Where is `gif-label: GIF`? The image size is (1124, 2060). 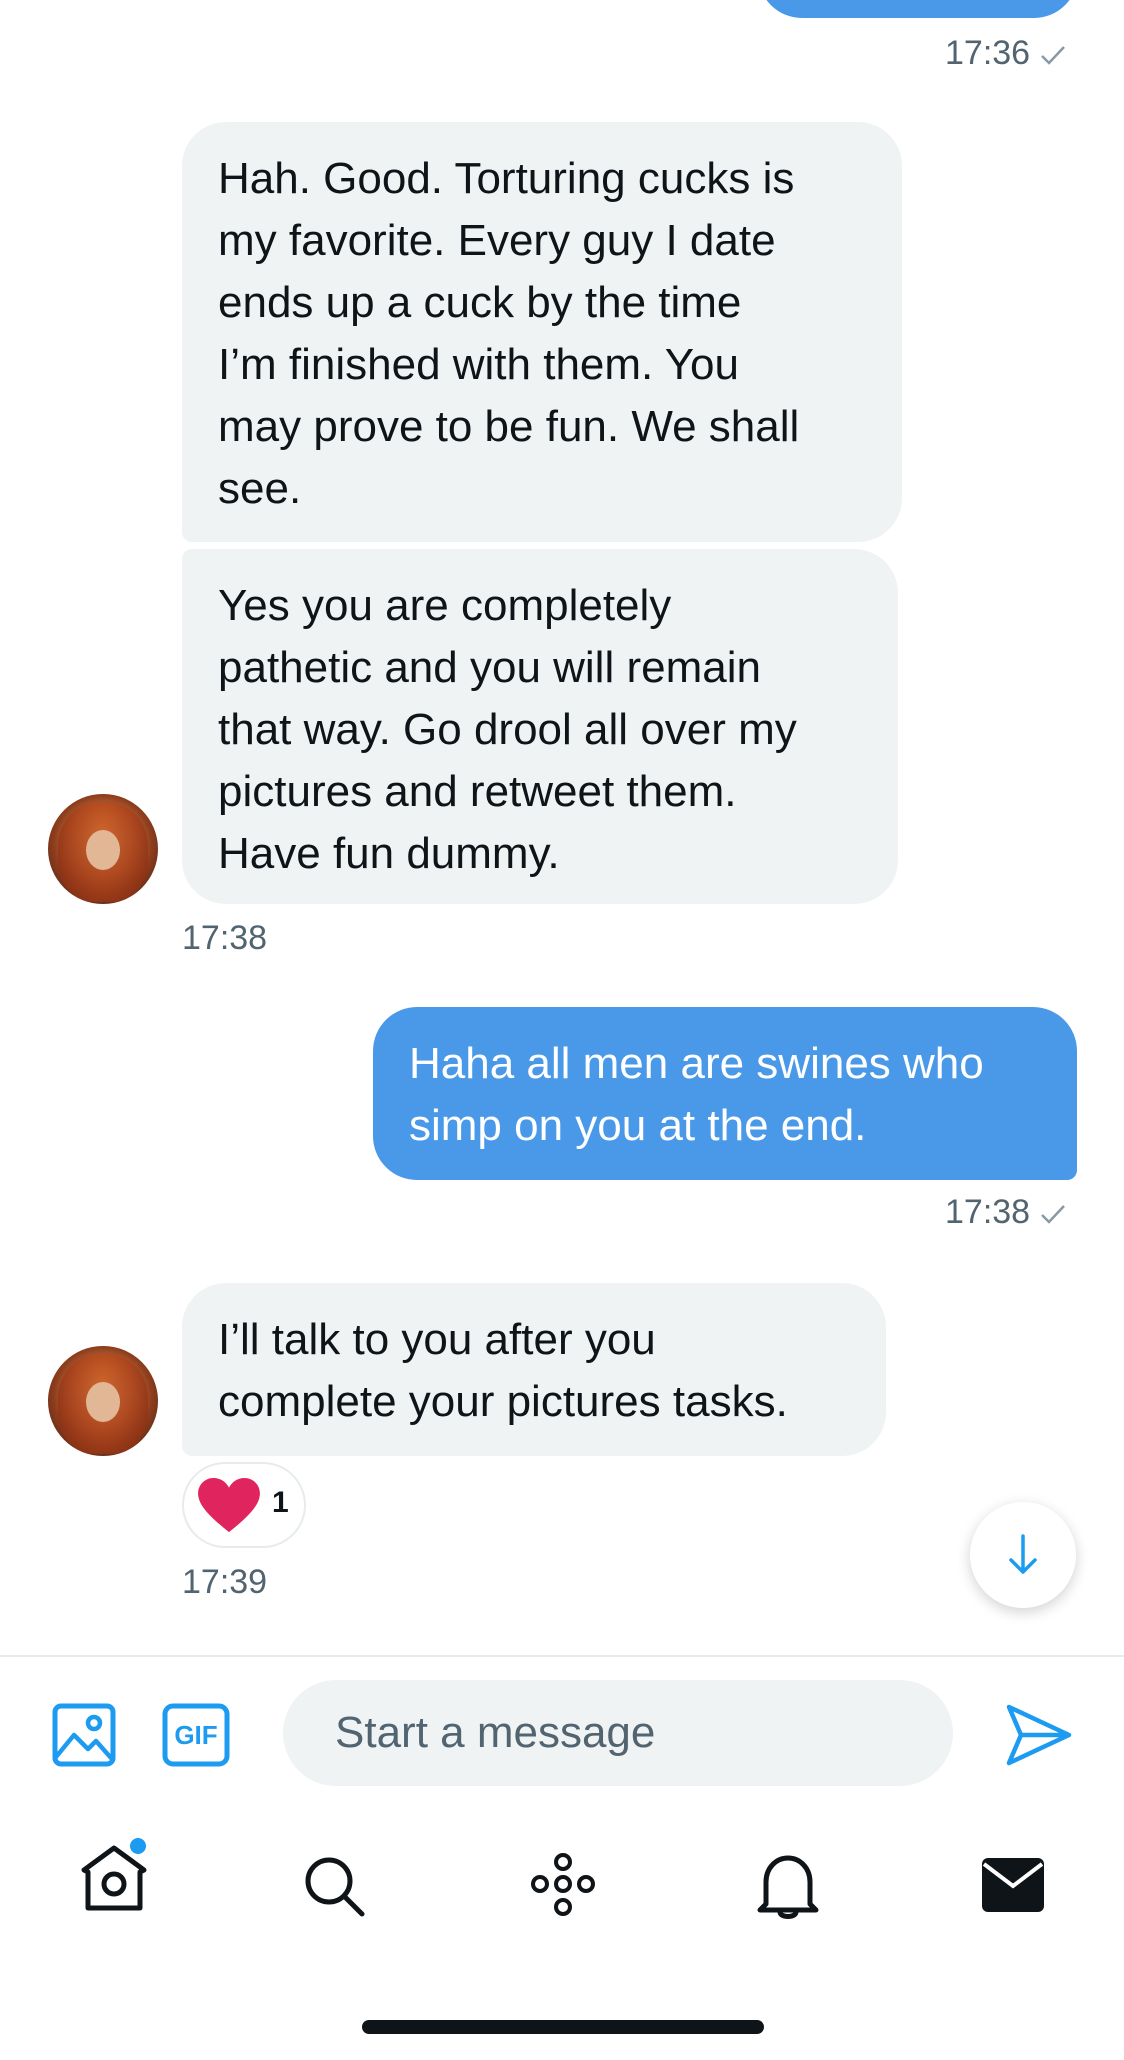
gif-label: GIF is located at coordinates (196, 1735).